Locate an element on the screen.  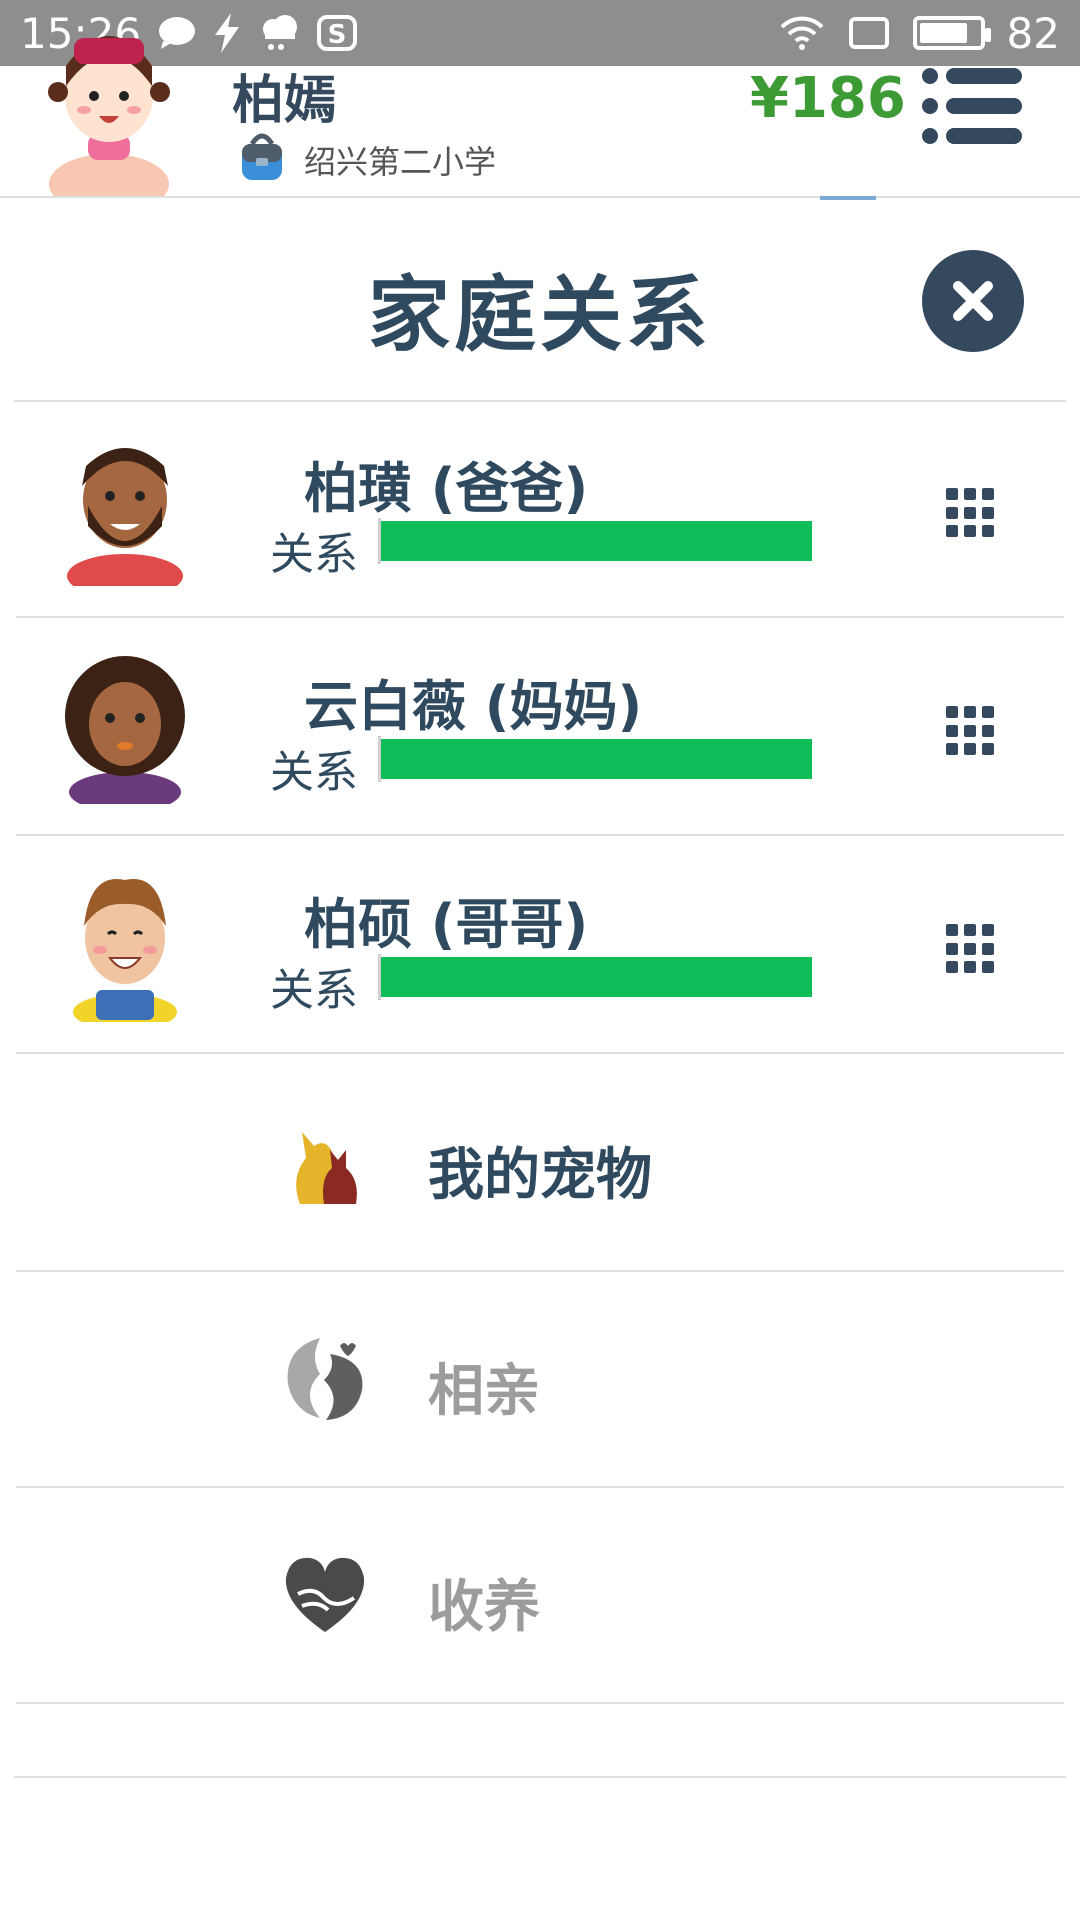
screen-rotate-icon is located at coordinates (869, 33).